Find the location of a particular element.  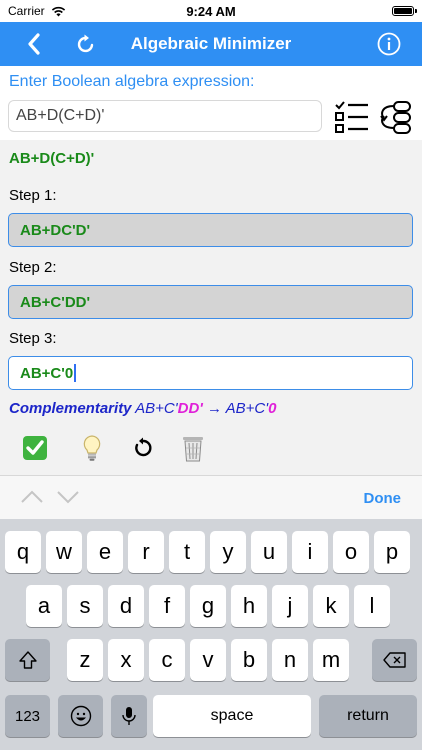

dictation-key is located at coordinates (129, 716).